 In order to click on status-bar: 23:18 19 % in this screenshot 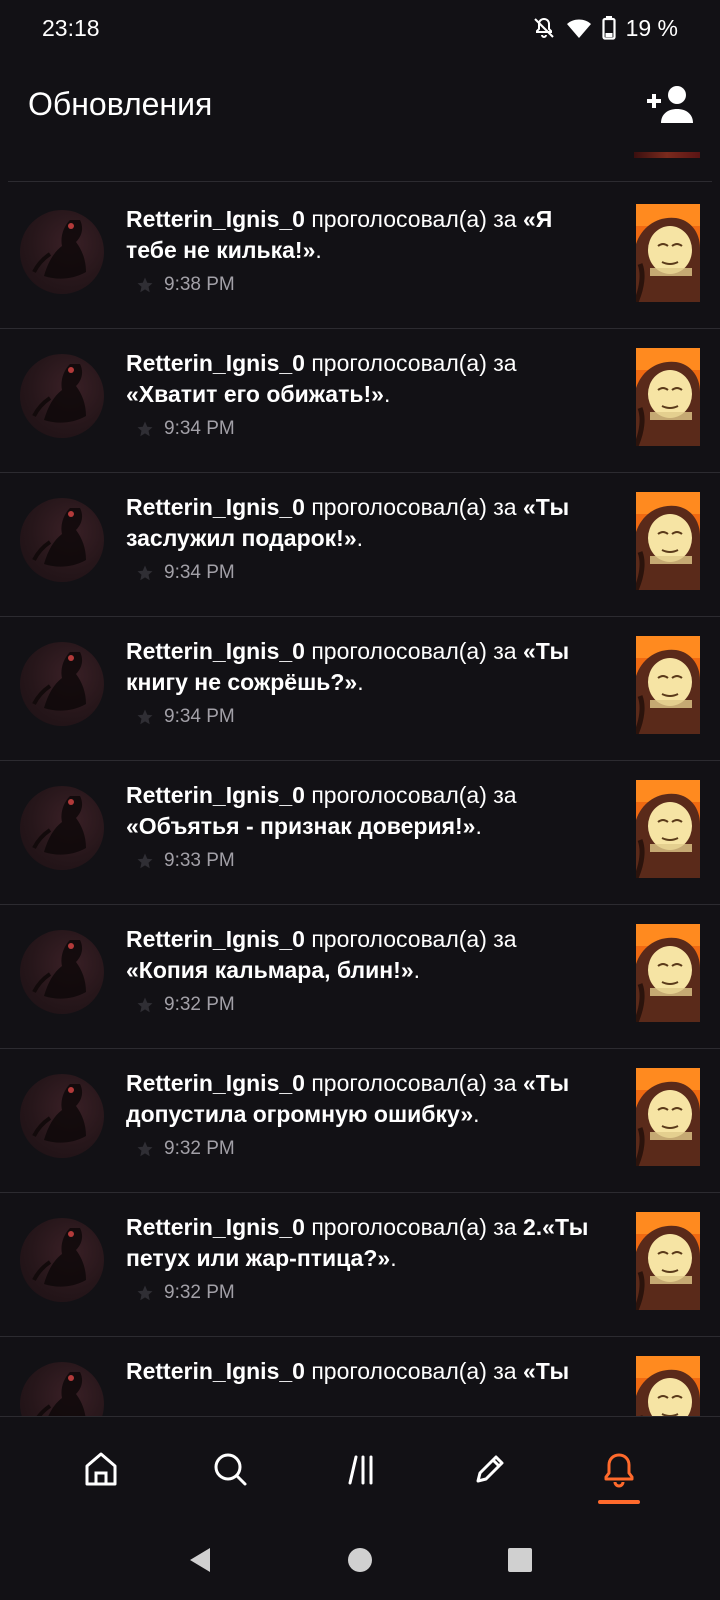, I will do `click(360, 28)`.